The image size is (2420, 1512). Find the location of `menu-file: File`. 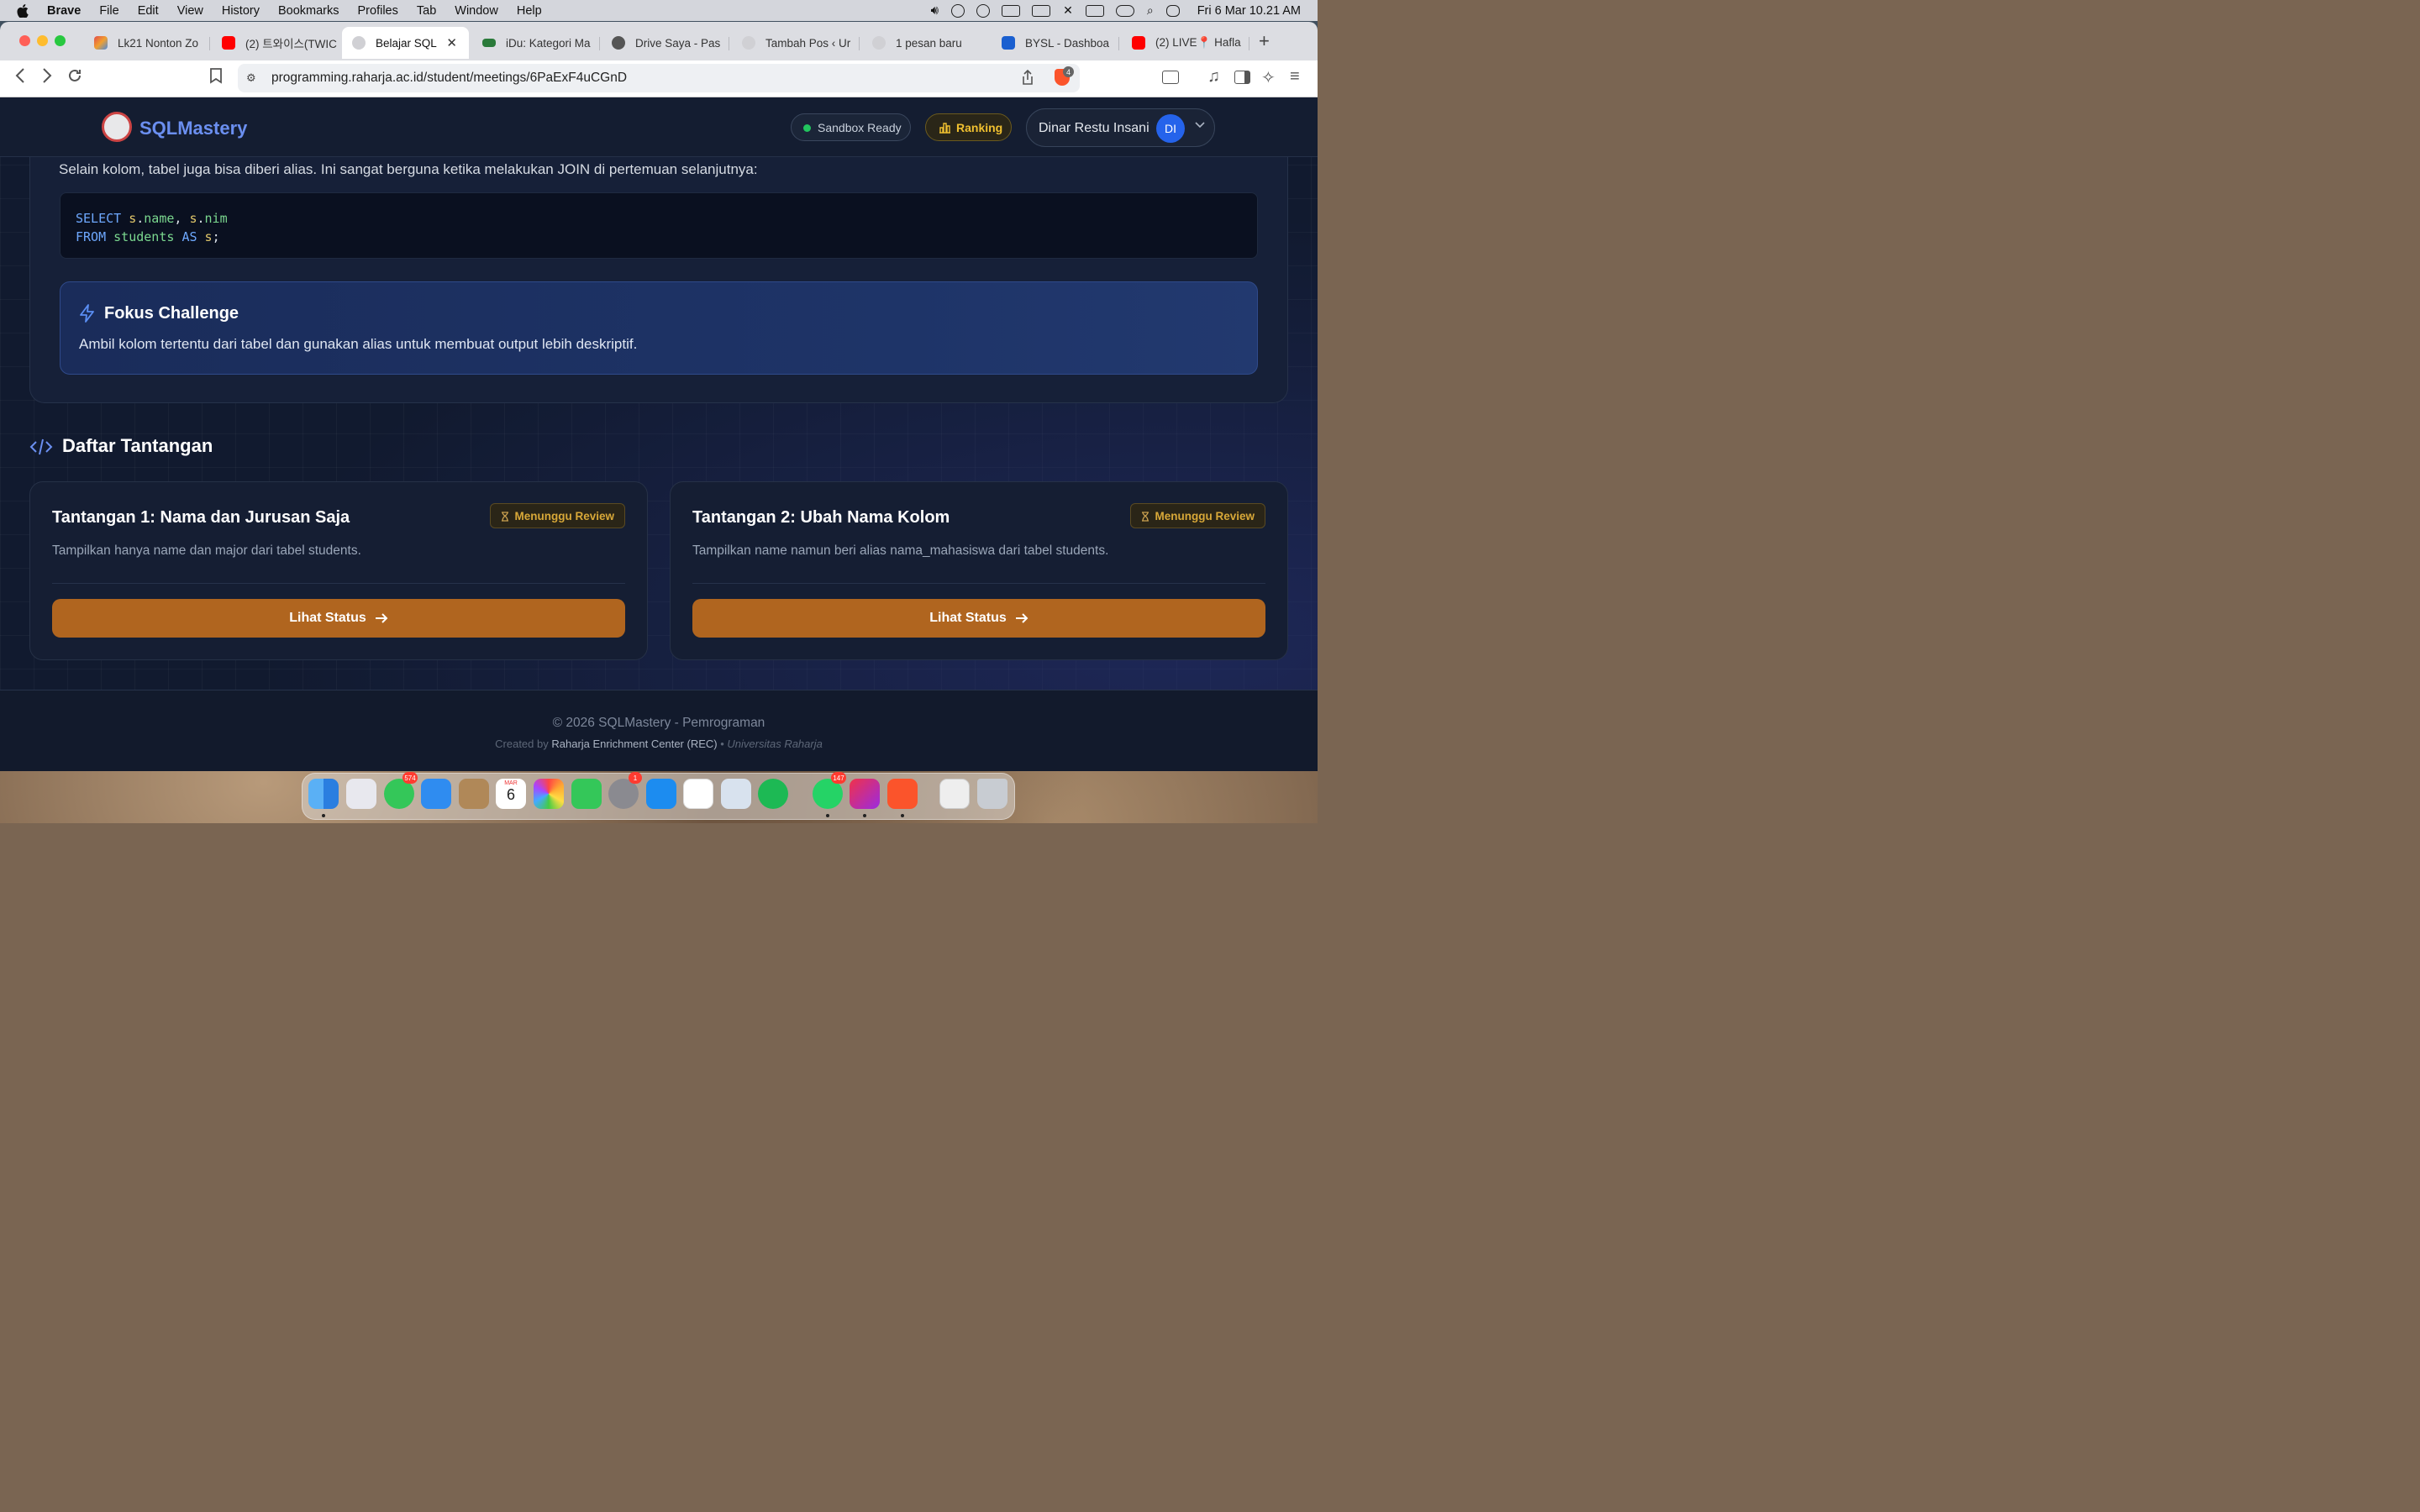

menu-file: File is located at coordinates (109, 11).